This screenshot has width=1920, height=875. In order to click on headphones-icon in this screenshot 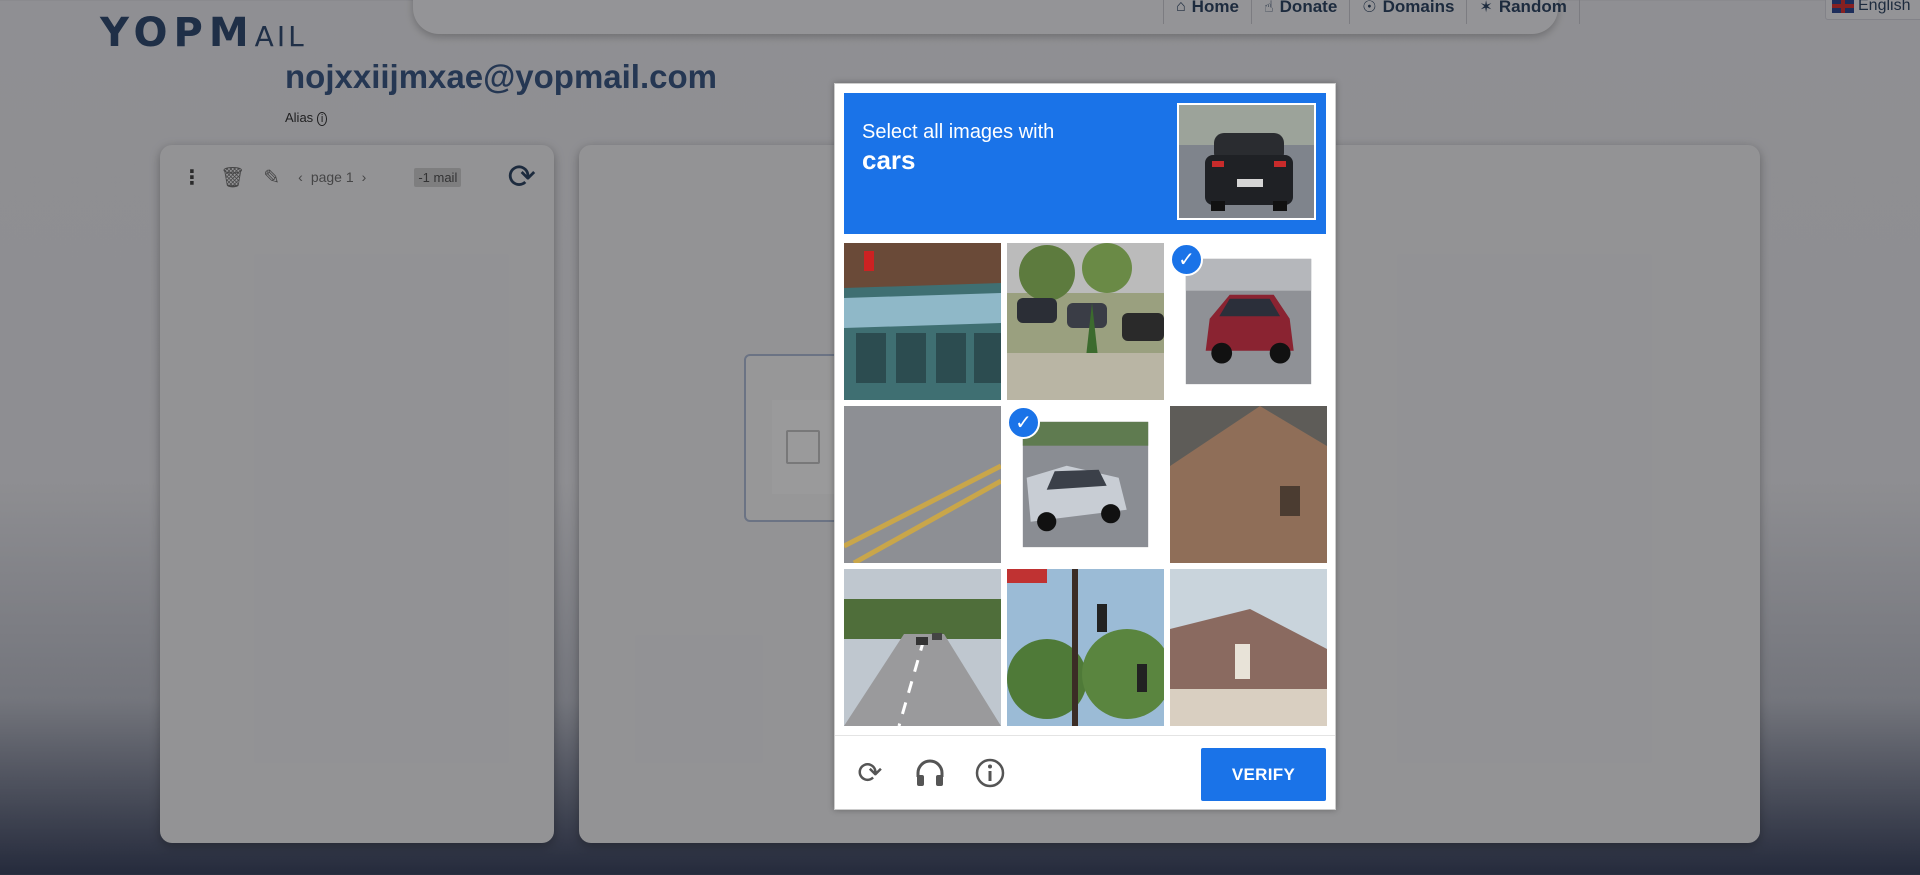, I will do `click(930, 772)`.